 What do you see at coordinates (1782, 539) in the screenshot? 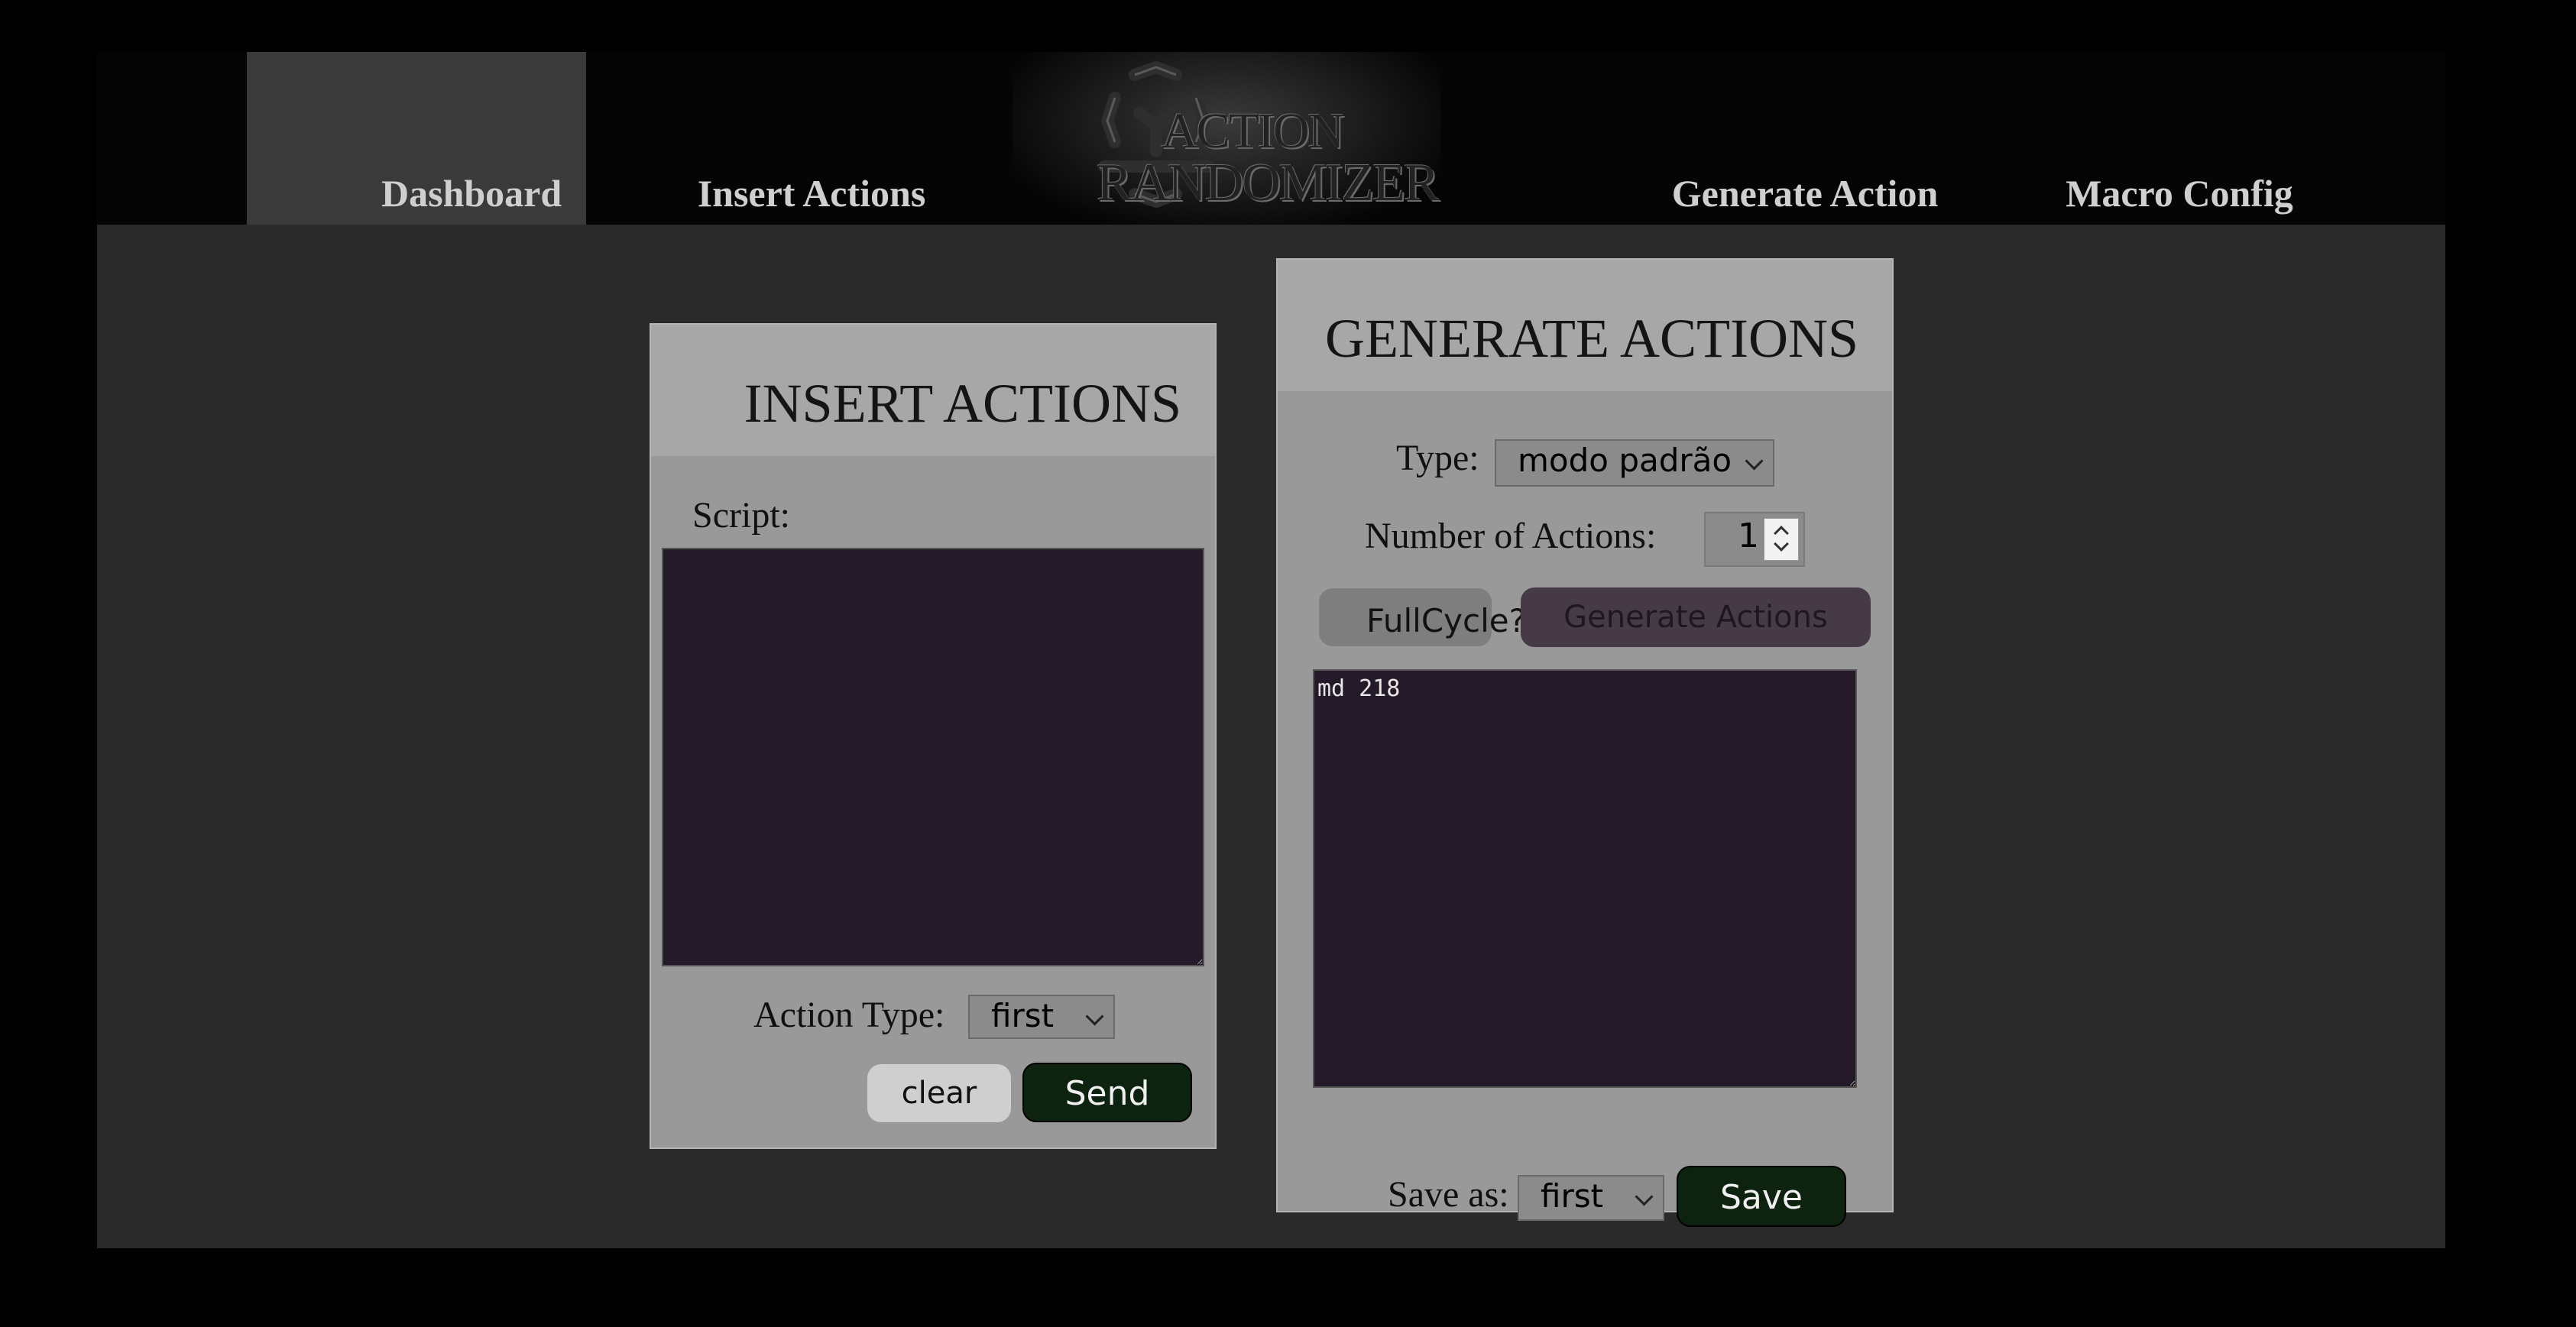
I see `spinner-arrows-icon` at bounding box center [1782, 539].